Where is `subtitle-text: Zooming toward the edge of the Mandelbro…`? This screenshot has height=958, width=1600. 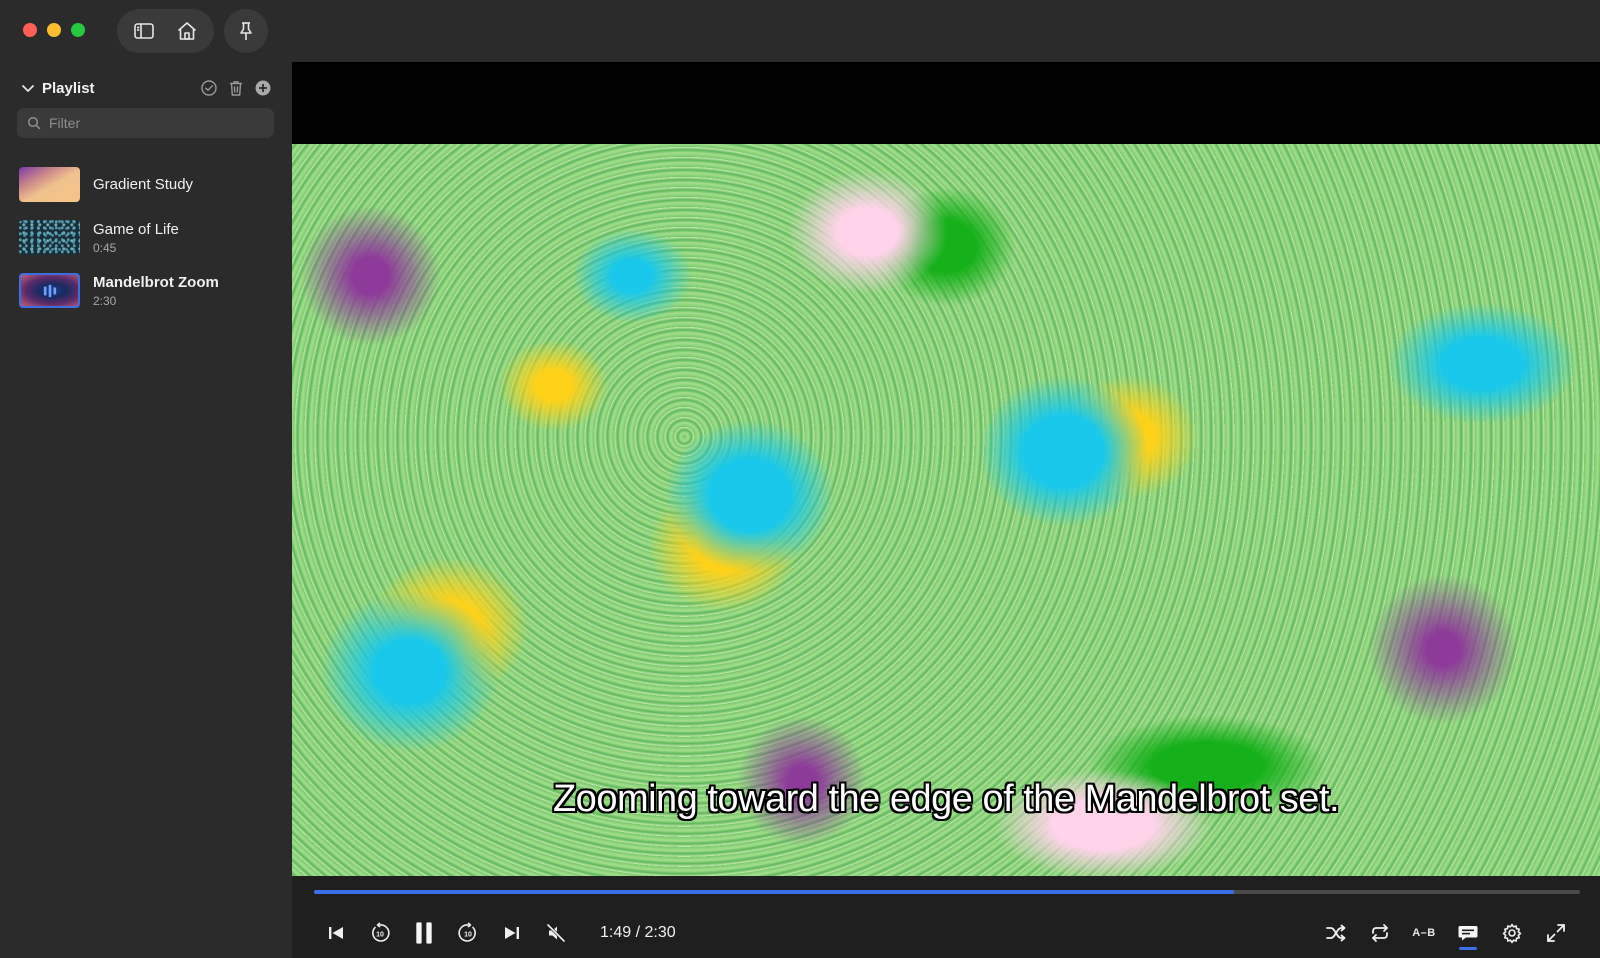
subtitle-text: Zooming toward the edge of the Mandelbro… is located at coordinates (946, 799).